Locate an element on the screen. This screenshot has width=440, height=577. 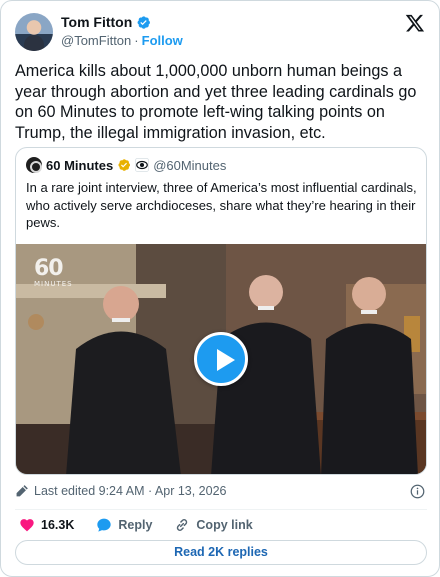
reply-label: Reply is located at coordinates (135, 525).